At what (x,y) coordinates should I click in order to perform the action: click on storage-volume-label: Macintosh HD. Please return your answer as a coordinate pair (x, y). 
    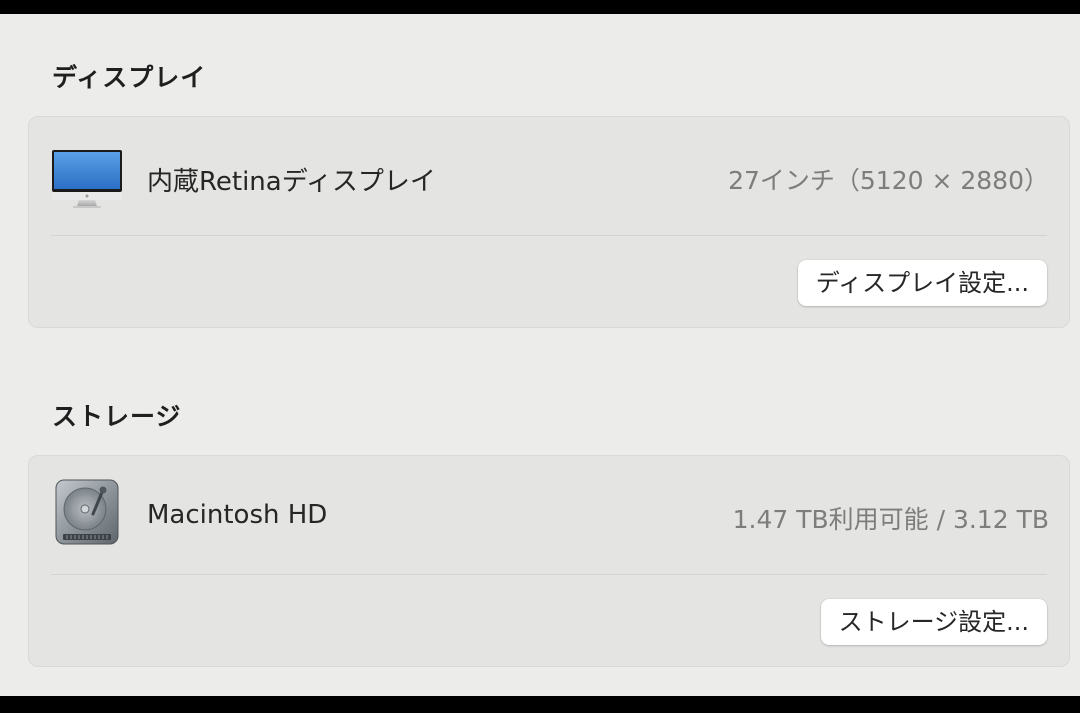
    Looking at the image, I should click on (237, 515).